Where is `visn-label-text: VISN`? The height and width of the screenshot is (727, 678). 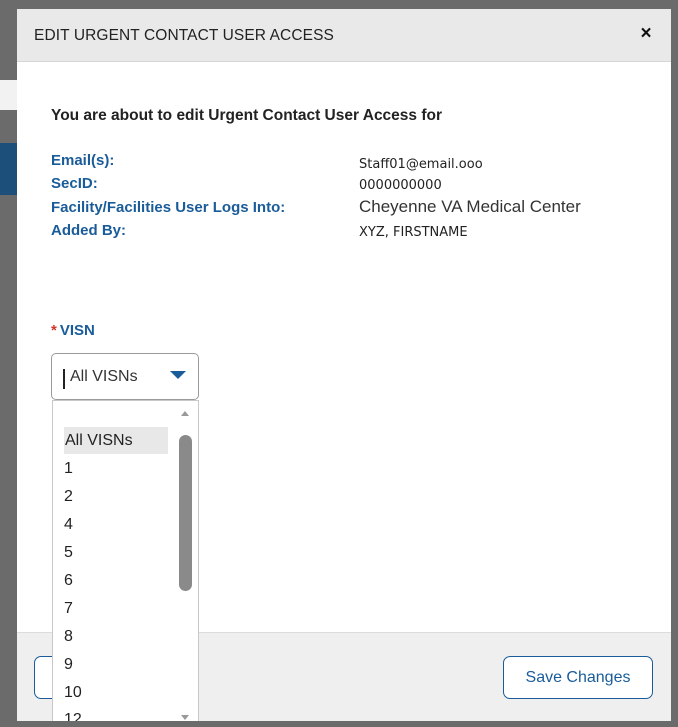
visn-label-text: VISN is located at coordinates (77, 330).